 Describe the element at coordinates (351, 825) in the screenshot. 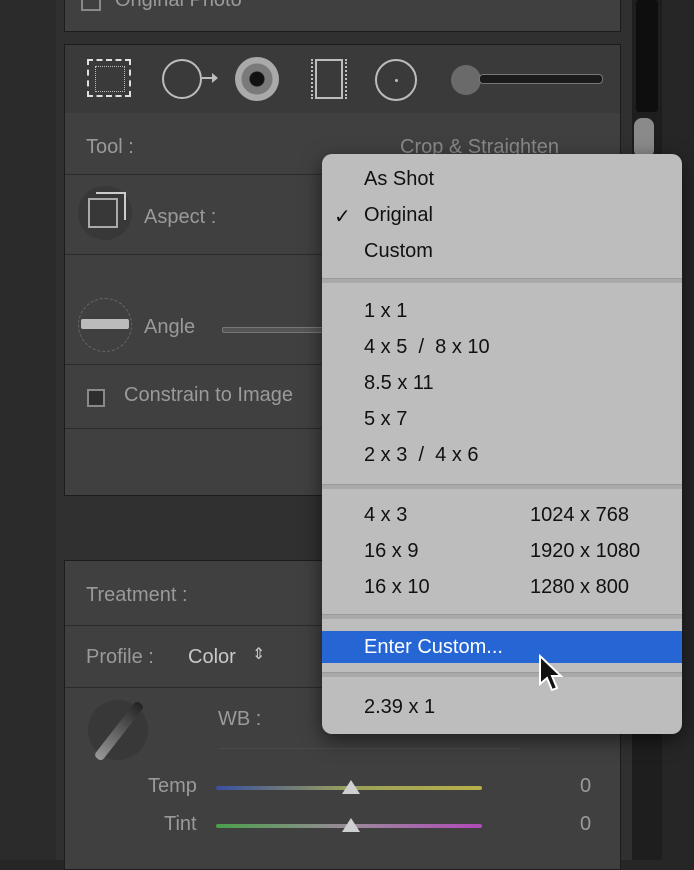

I see `tint-slider-knob` at that location.